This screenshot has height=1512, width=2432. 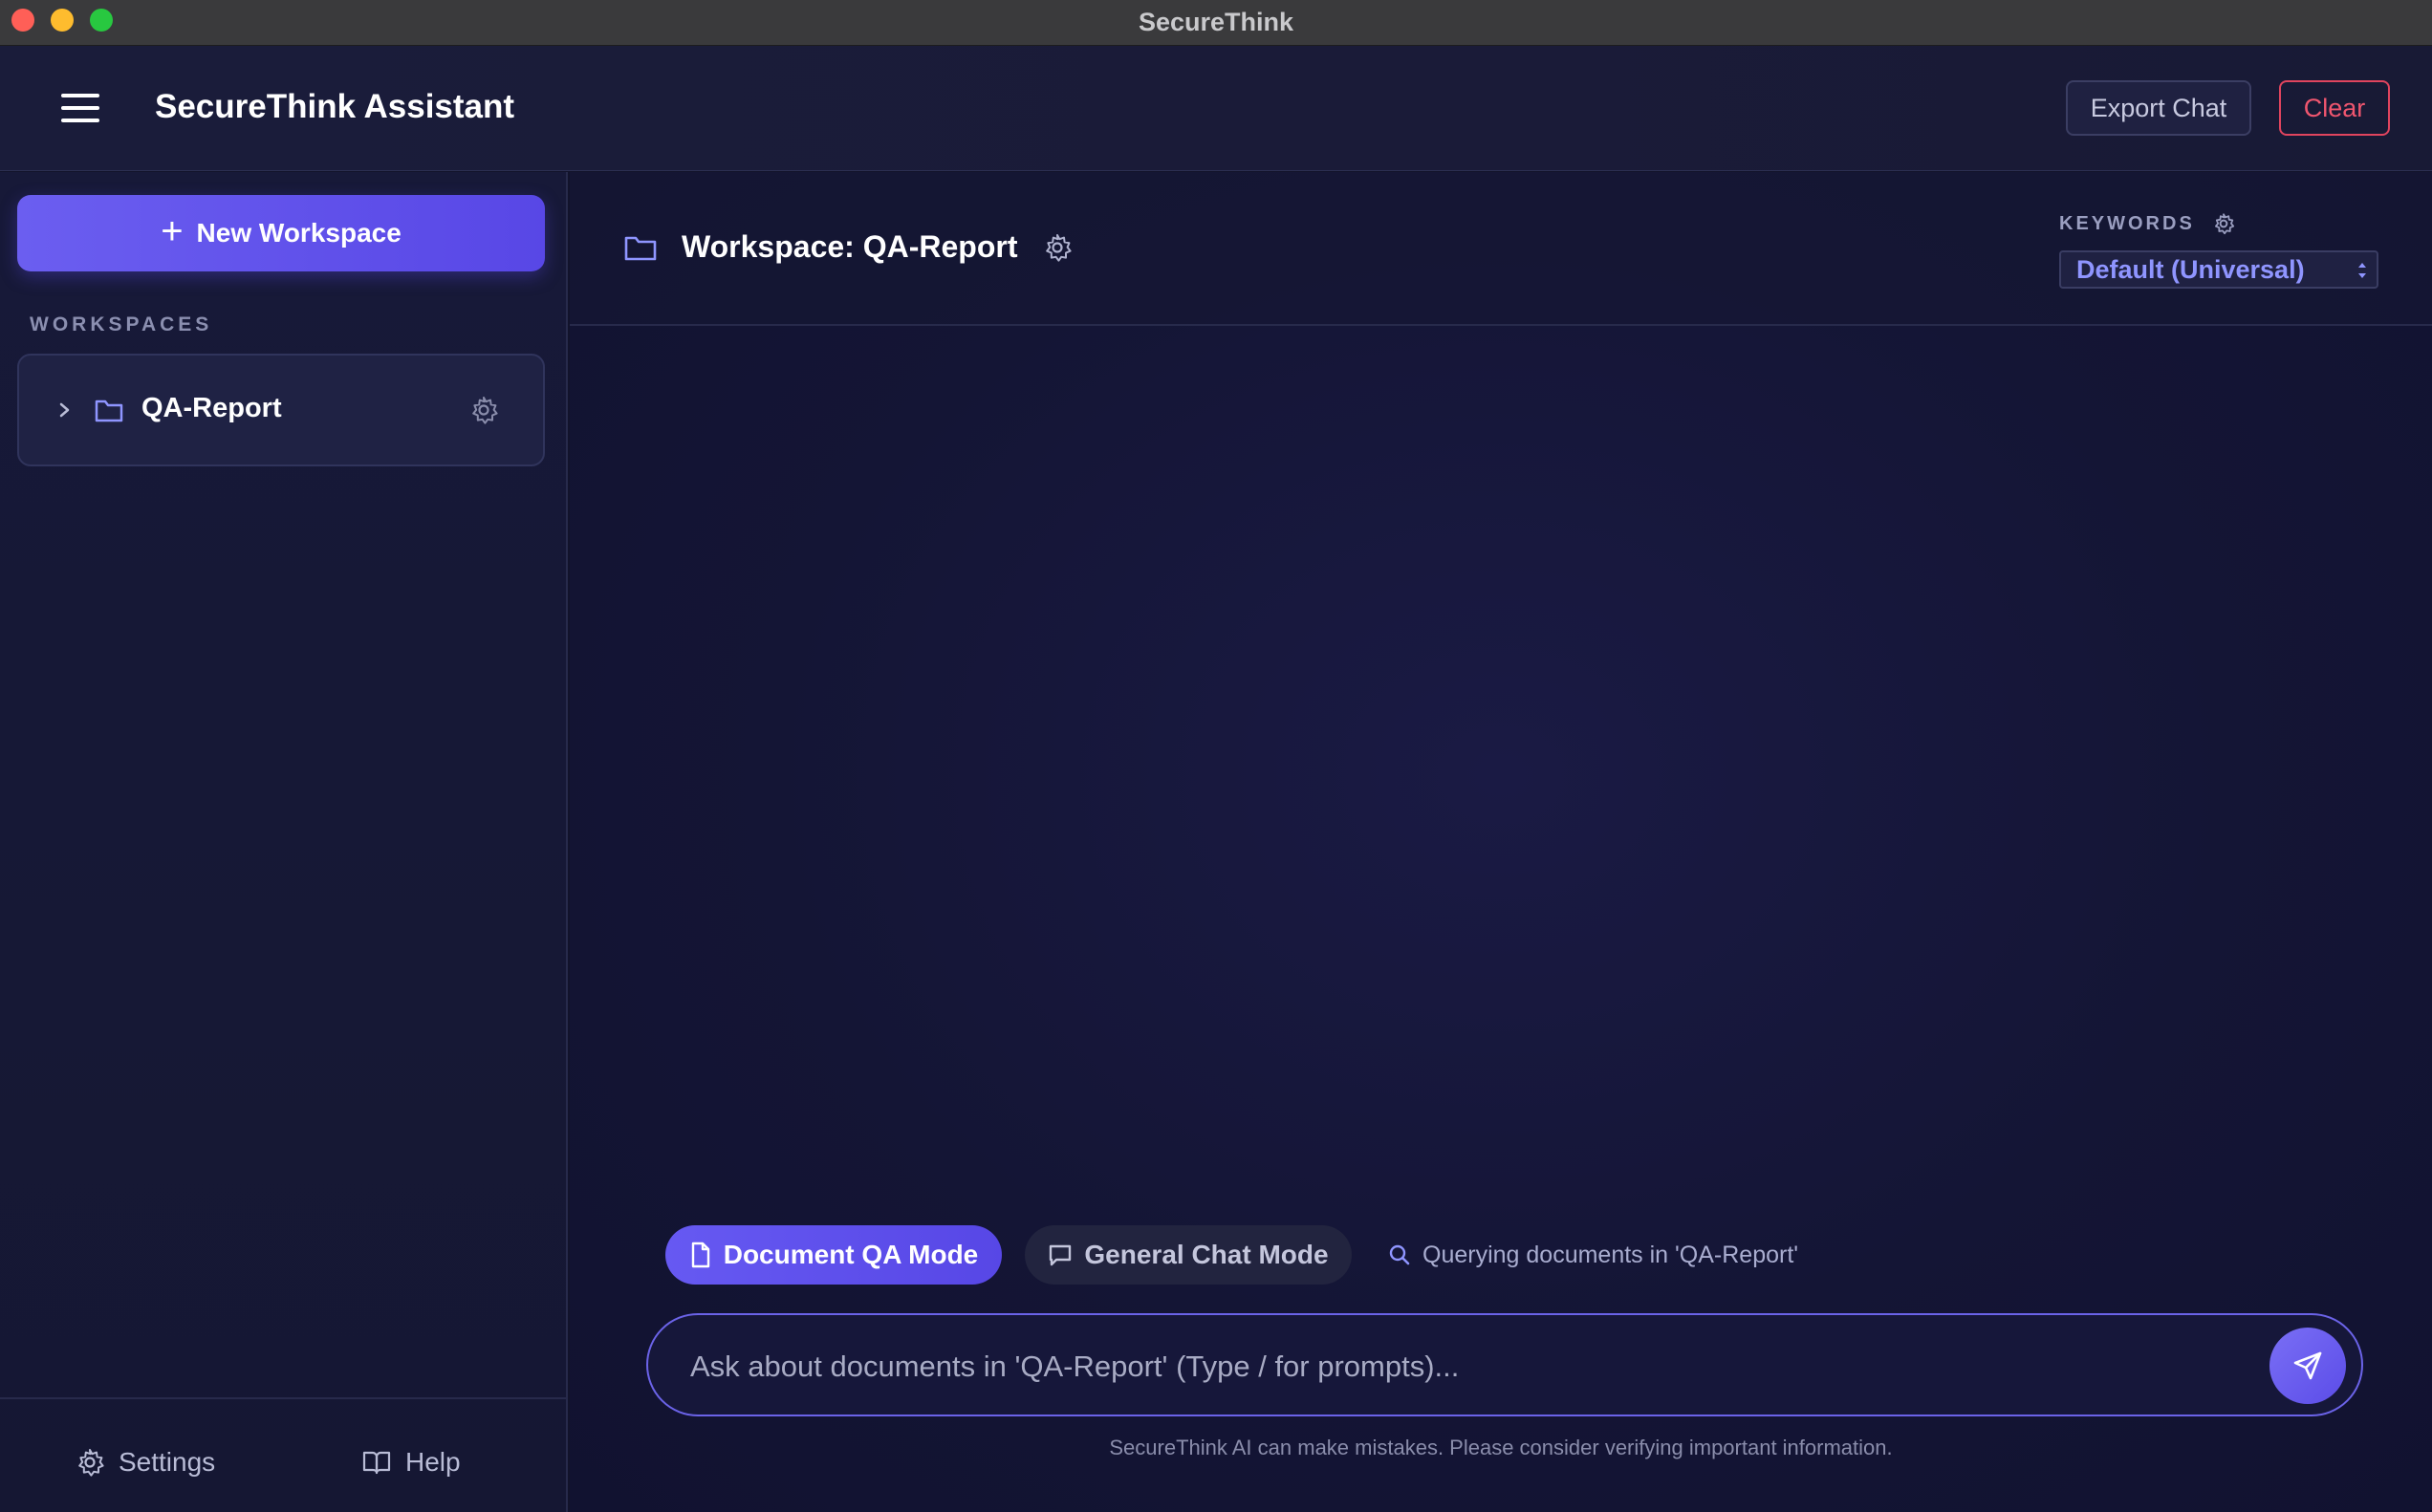 I want to click on book-icon, so click(x=376, y=1463).